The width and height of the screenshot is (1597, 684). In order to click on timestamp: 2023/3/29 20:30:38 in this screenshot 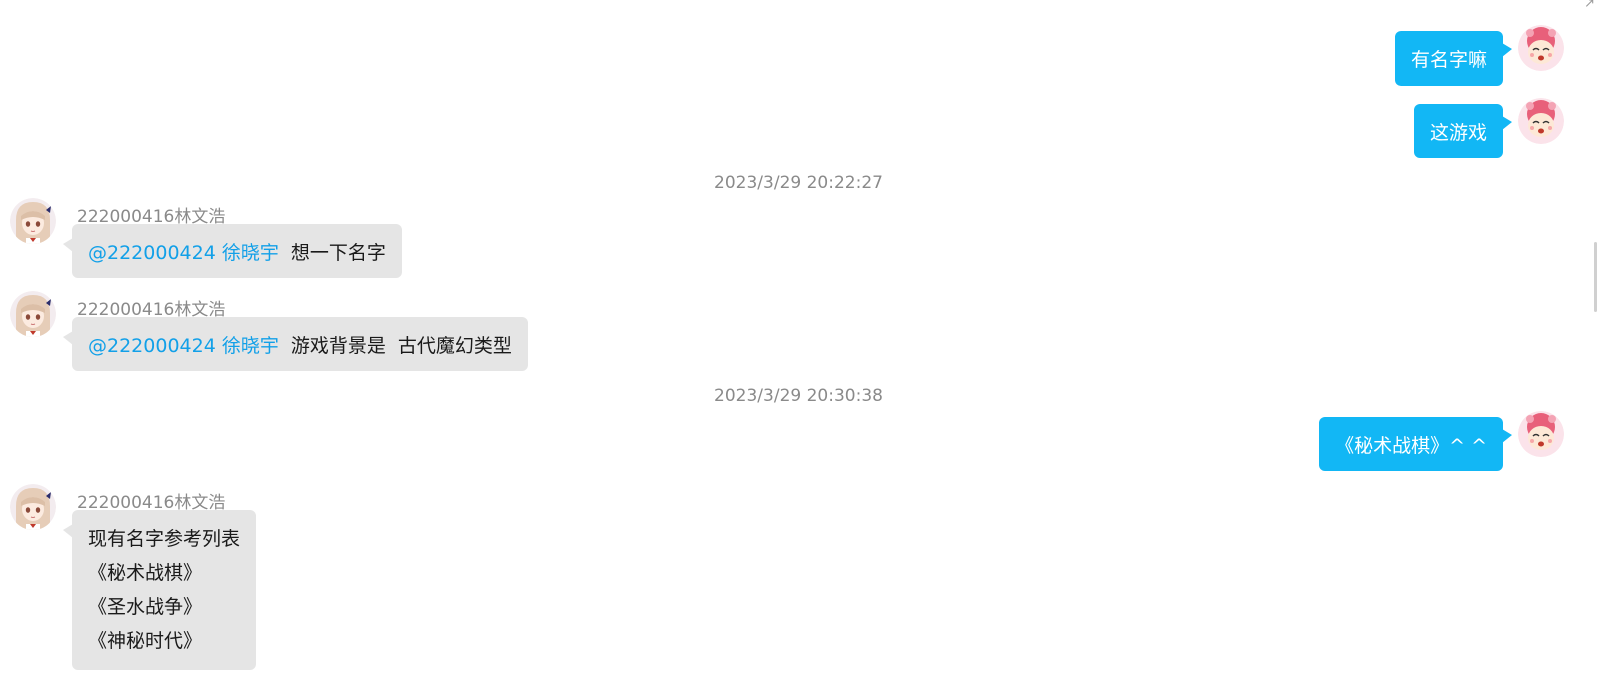, I will do `click(798, 396)`.